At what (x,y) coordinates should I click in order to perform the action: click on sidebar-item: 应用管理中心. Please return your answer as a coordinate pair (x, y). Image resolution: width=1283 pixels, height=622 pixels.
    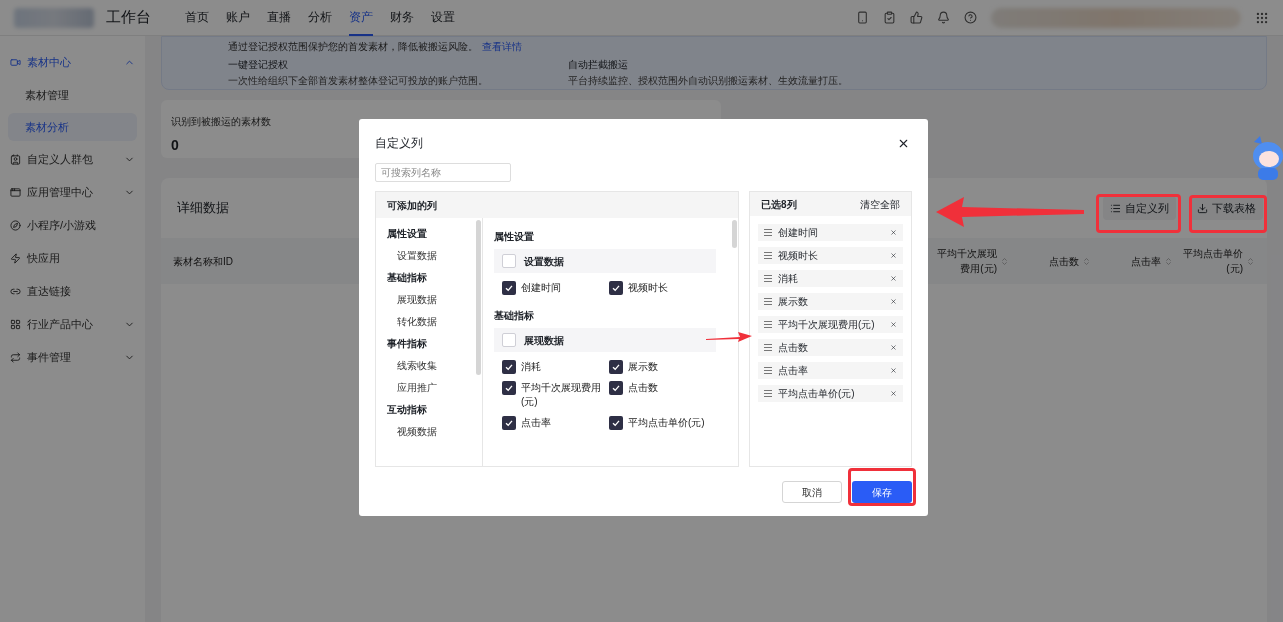
    Looking at the image, I should click on (72, 192).